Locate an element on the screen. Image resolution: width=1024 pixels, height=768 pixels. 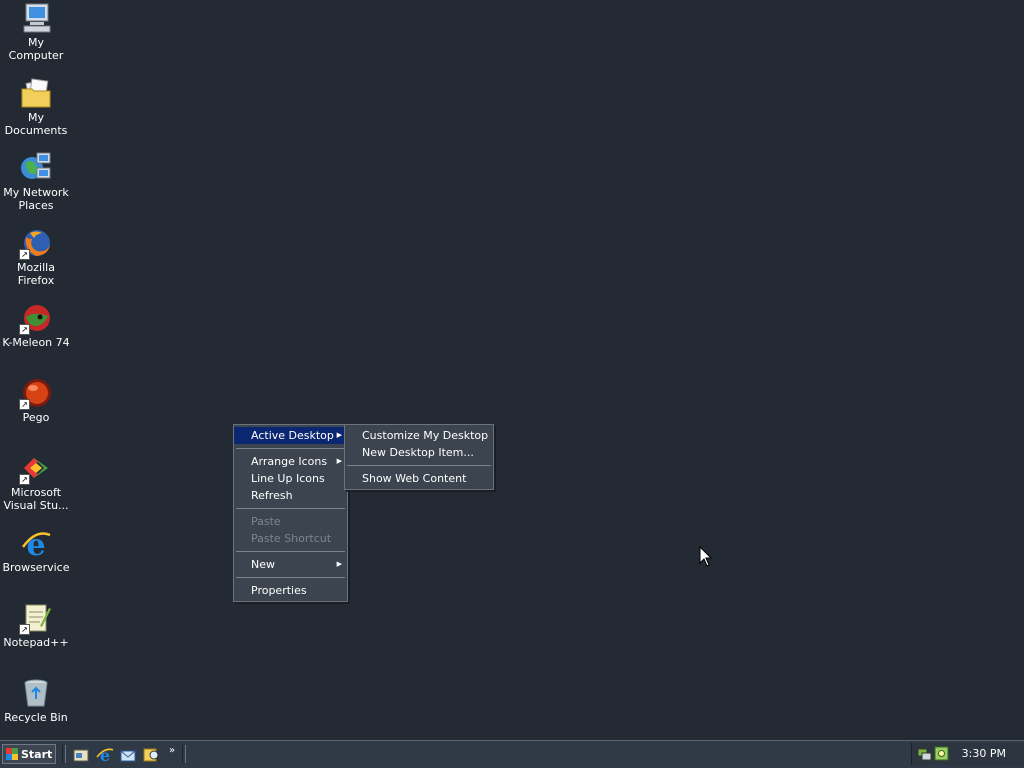
menu-item-arrange-icons: Arrange Icons ▶ is located at coordinates (290, 461).